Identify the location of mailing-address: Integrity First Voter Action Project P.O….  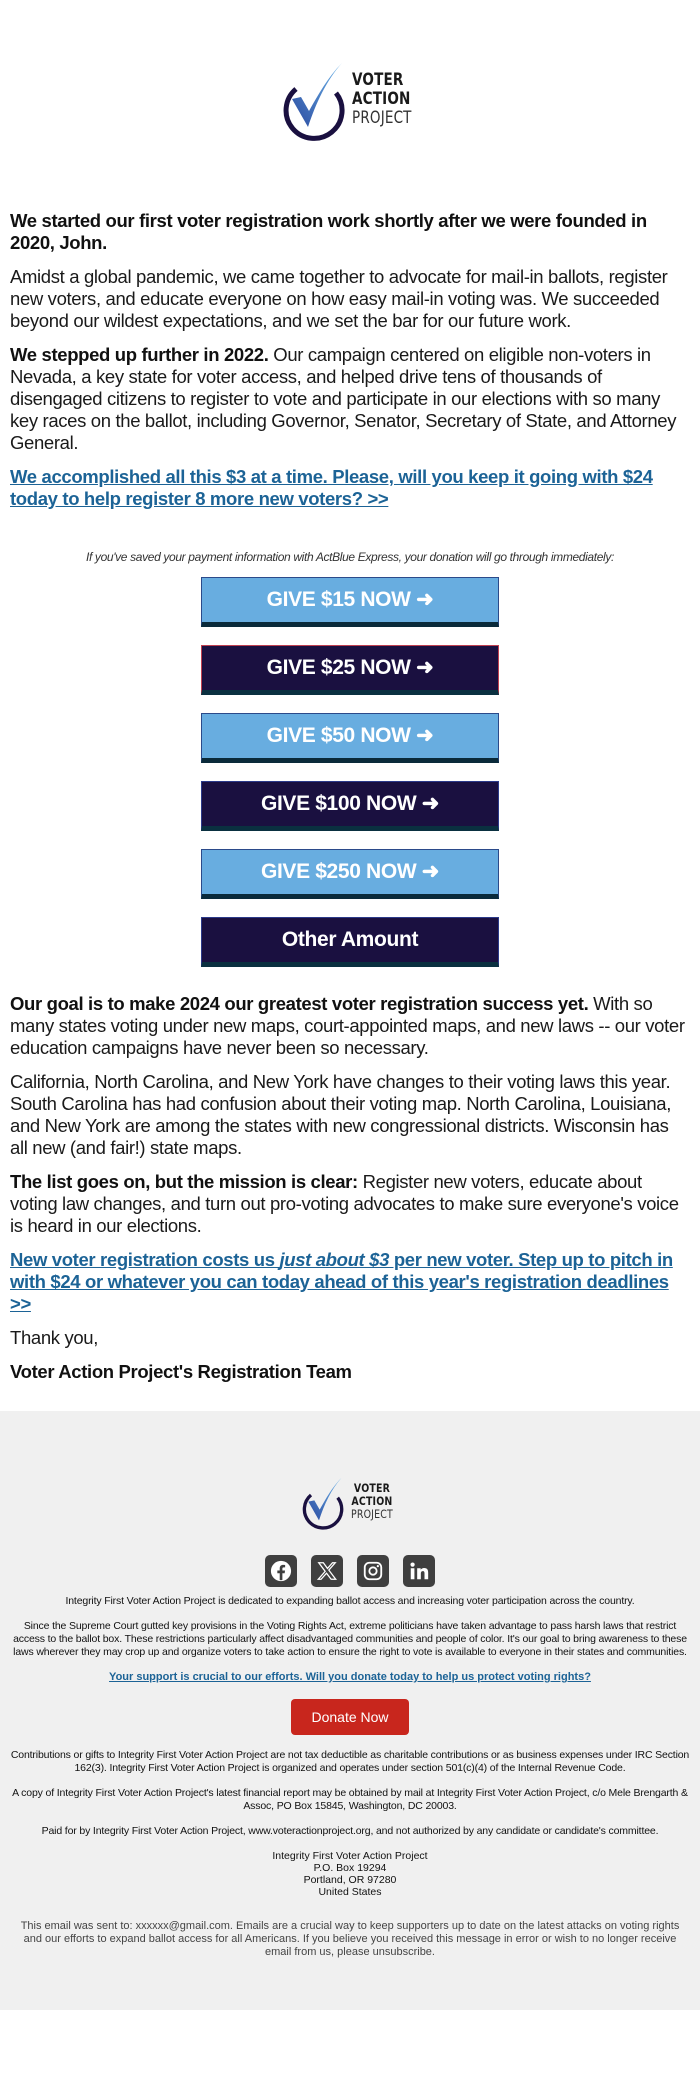
(350, 1874).